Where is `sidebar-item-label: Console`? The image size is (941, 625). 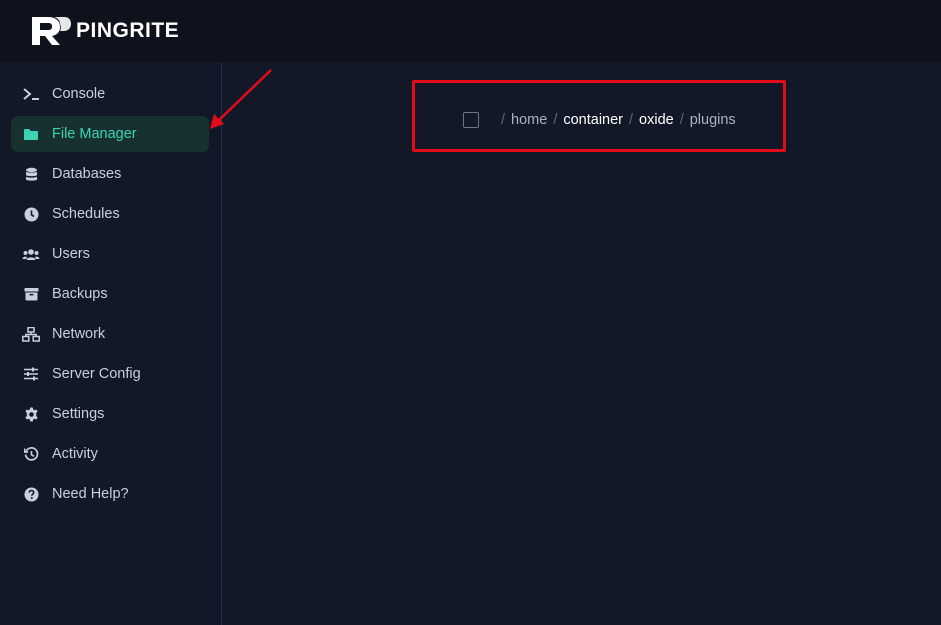 sidebar-item-label: Console is located at coordinates (79, 94).